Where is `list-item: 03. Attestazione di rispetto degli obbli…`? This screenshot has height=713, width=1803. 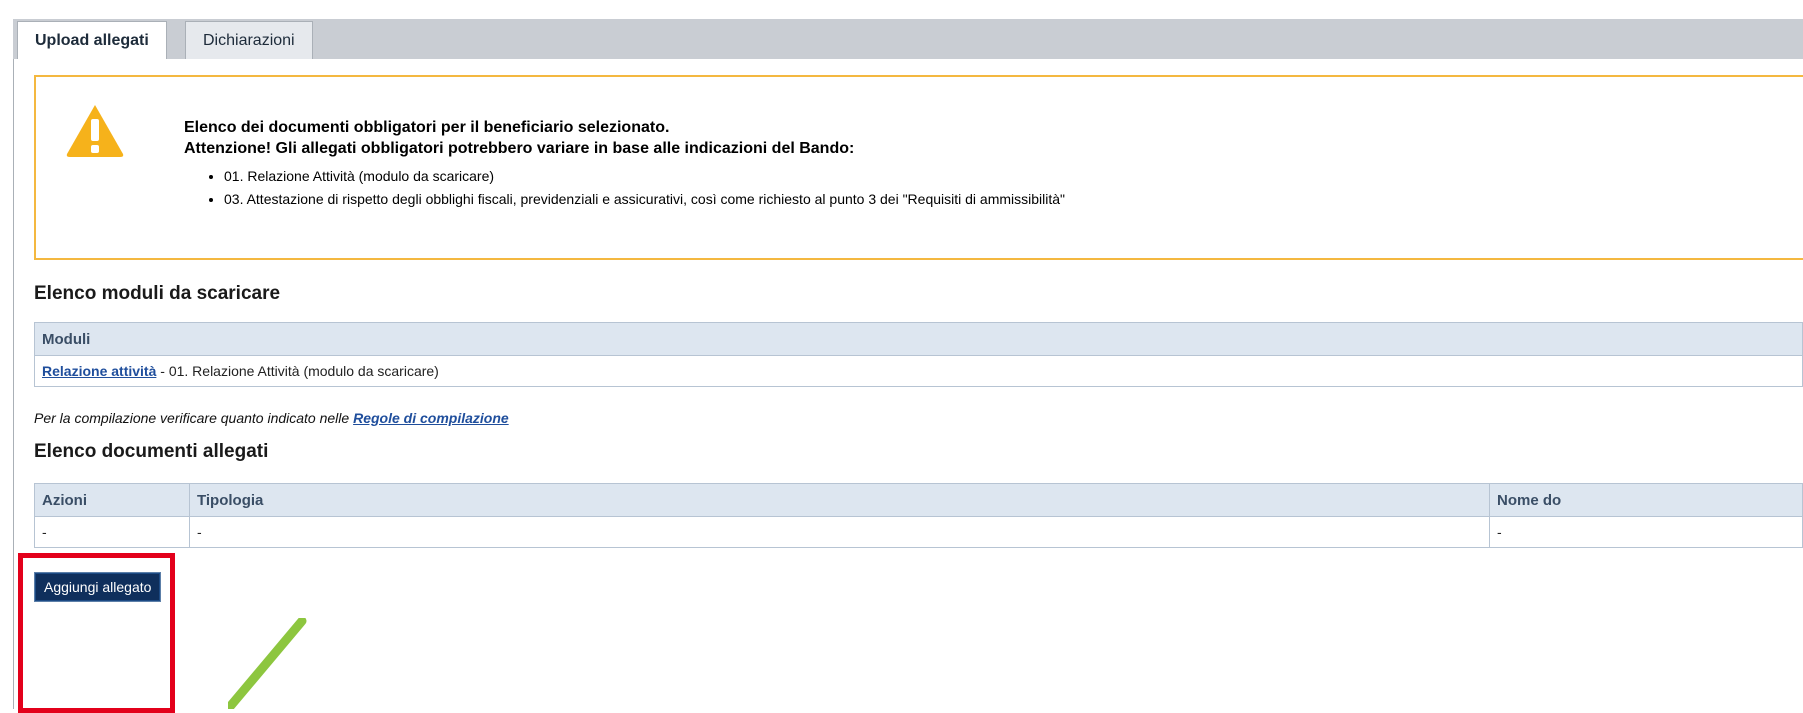
list-item: 03. Attestazione di rispetto degli obbli… is located at coordinates (644, 199).